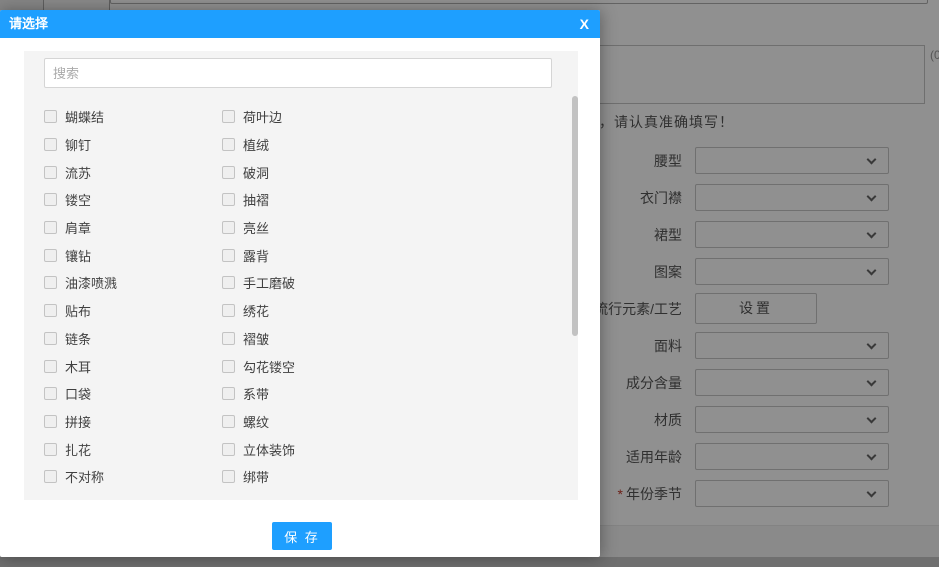  Describe the element at coordinates (29, 23) in the screenshot. I see `dialog-title: 请选择` at that location.